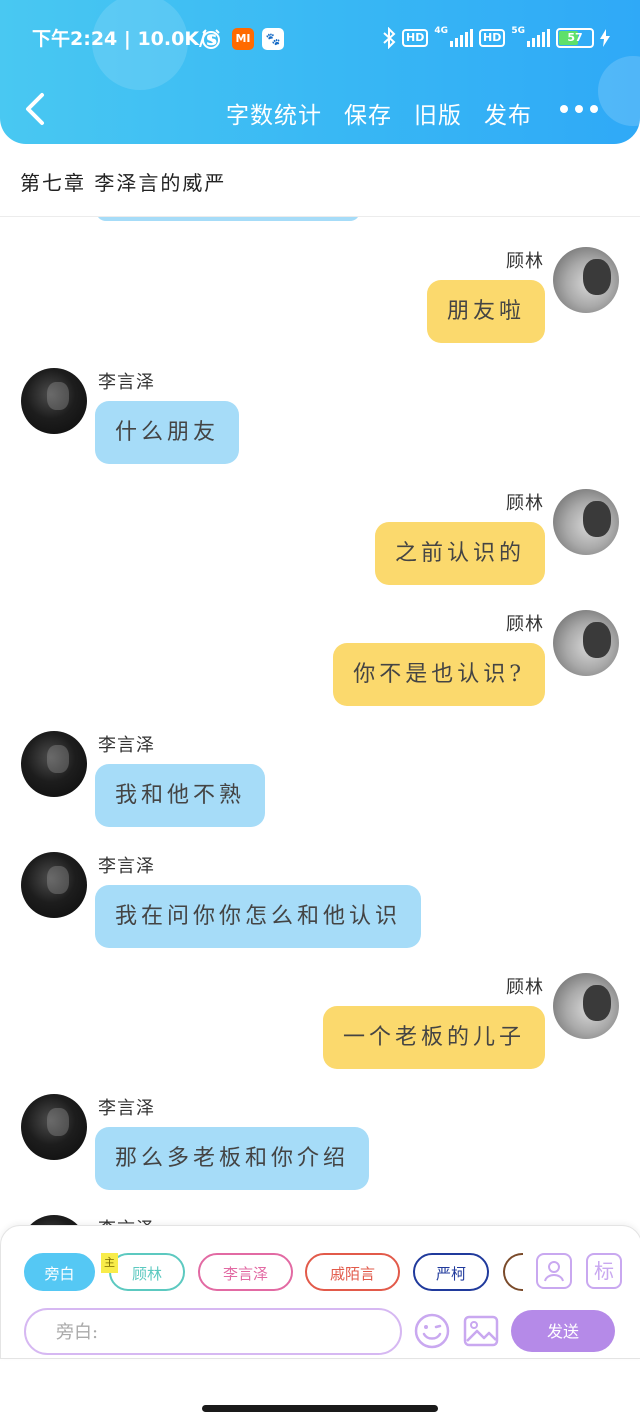  I want to click on chat-message: 李言泽 什么朋友, so click(320, 423).